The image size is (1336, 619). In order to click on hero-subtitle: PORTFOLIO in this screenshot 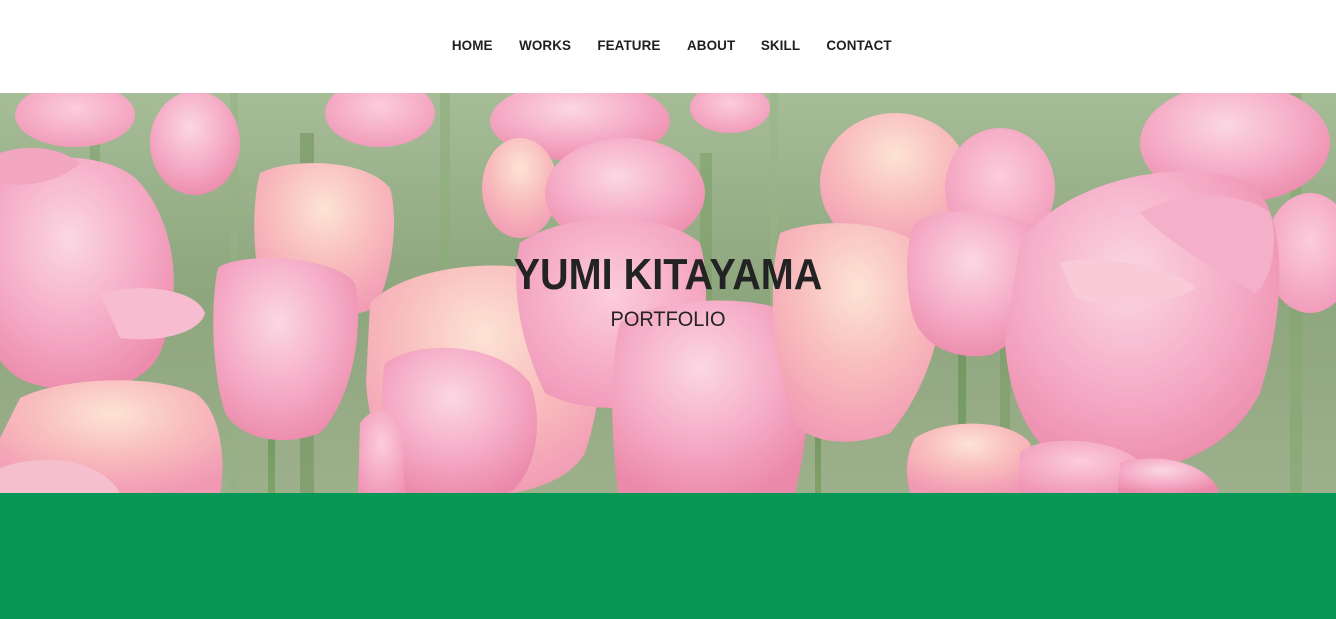, I will do `click(668, 319)`.